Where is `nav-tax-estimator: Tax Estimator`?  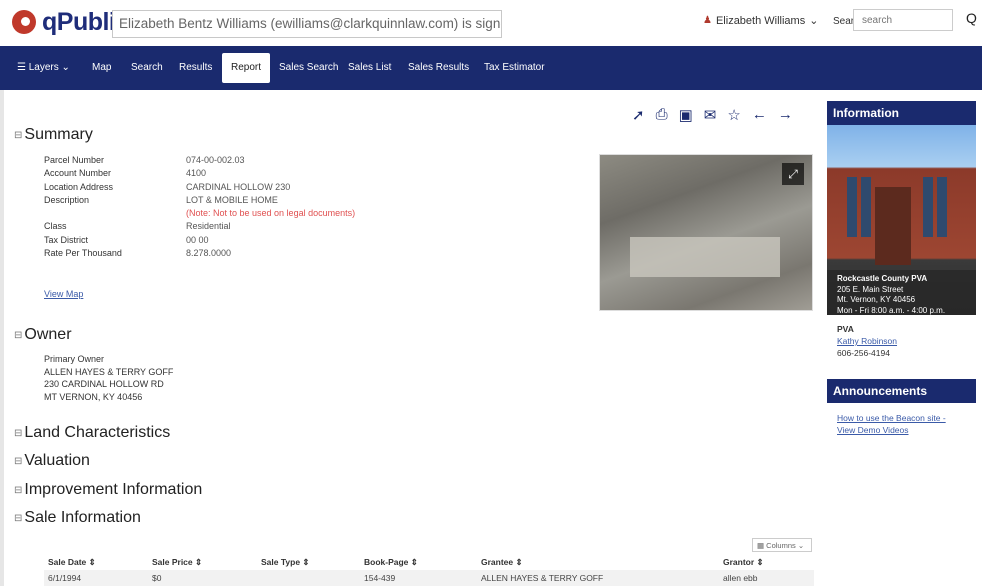 nav-tax-estimator: Tax Estimator is located at coordinates (514, 67).